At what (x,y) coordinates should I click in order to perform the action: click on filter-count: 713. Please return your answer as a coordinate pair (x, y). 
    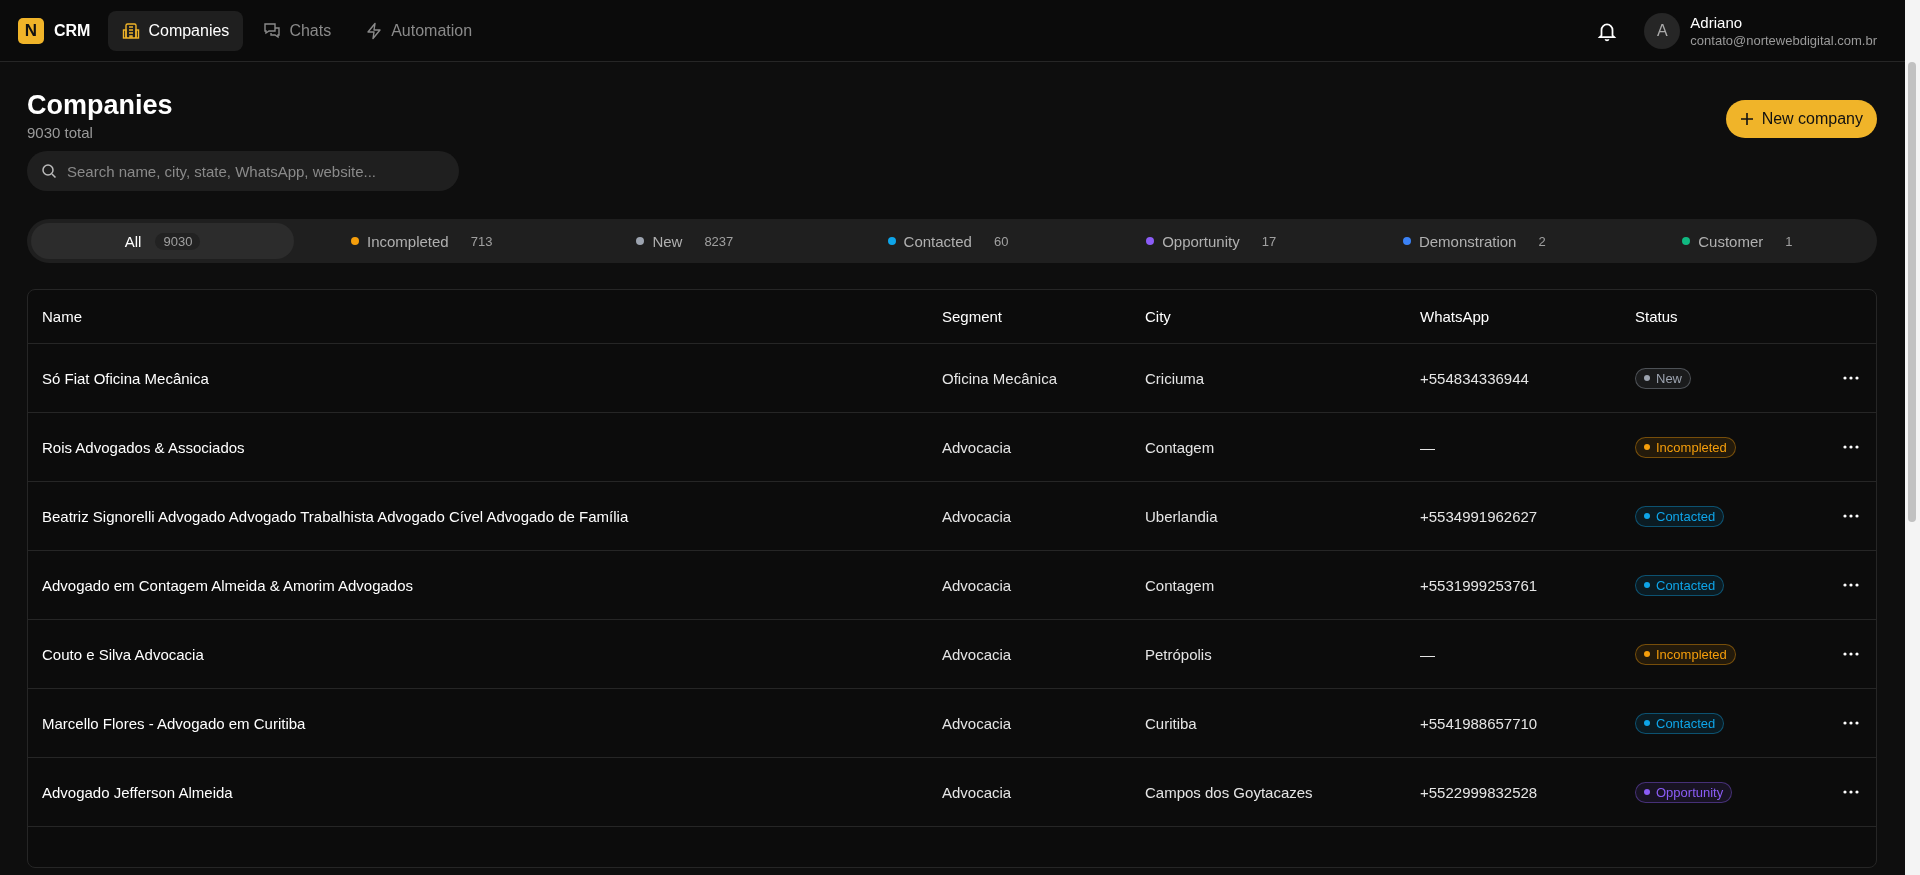
    Looking at the image, I should click on (481, 241).